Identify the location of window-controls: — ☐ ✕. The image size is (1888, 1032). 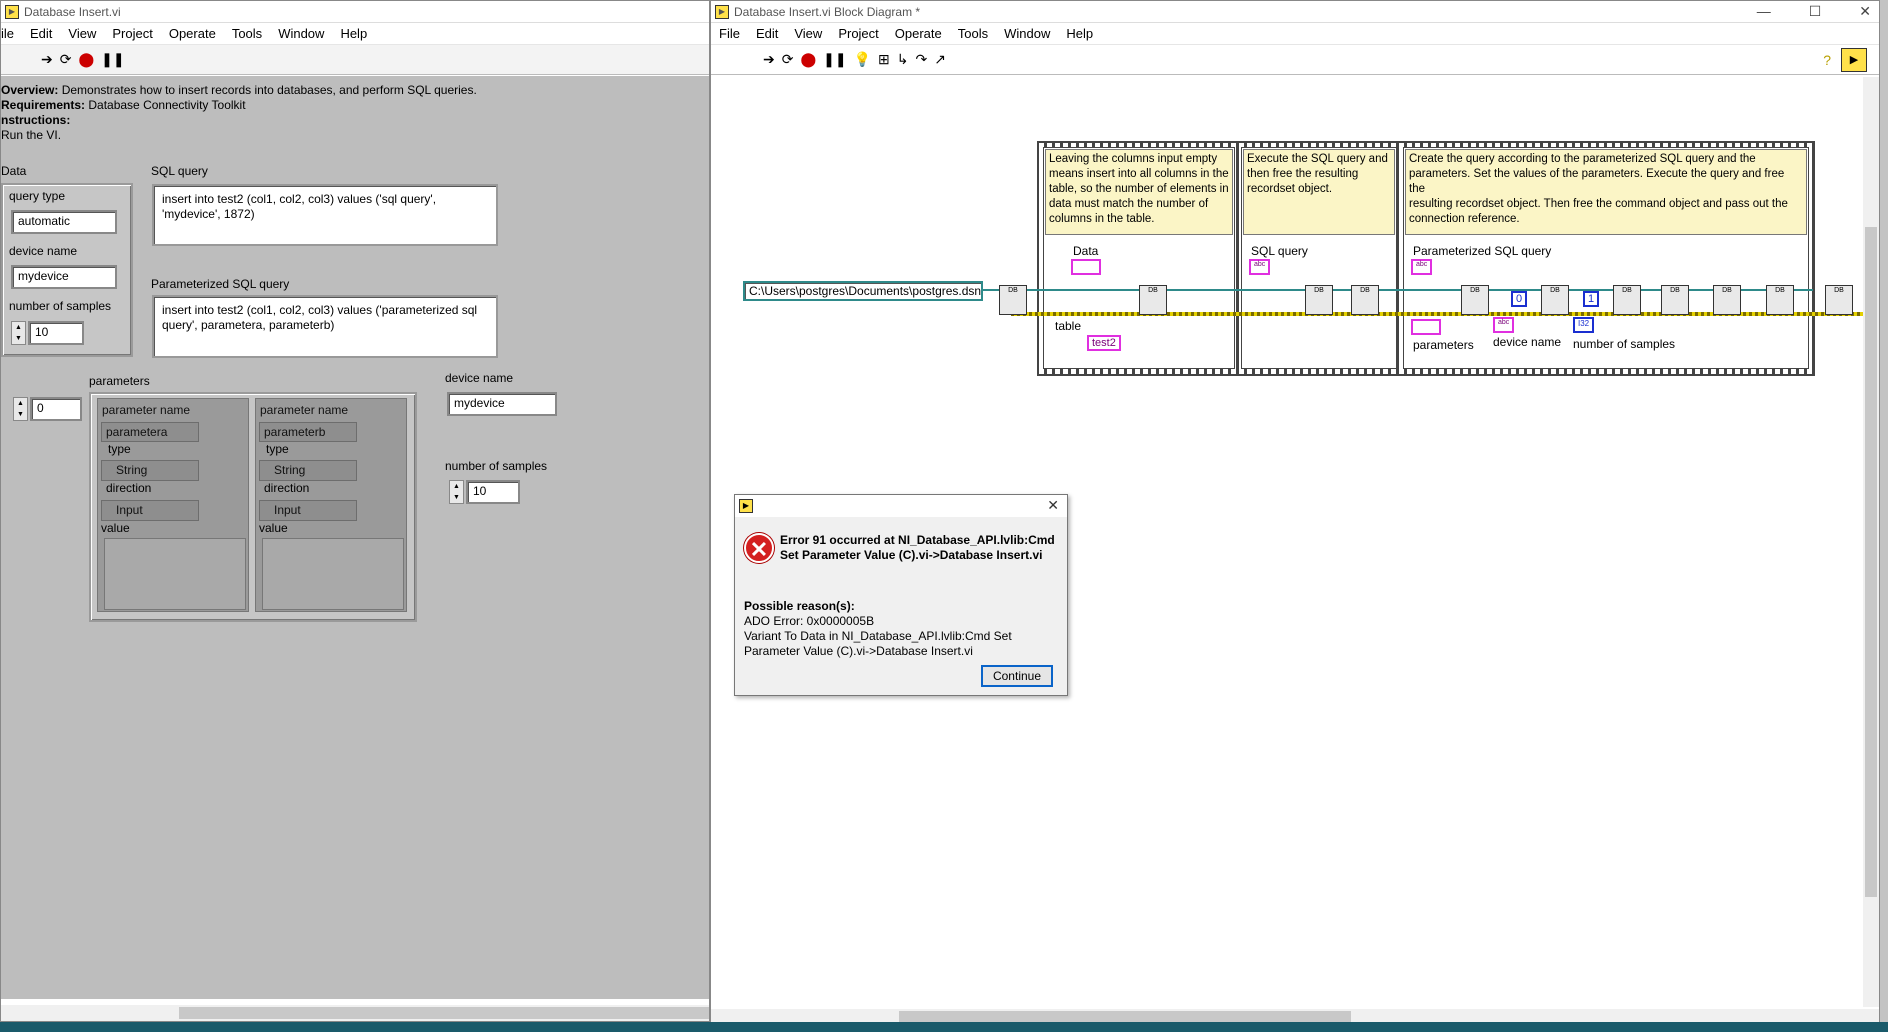
(1814, 11).